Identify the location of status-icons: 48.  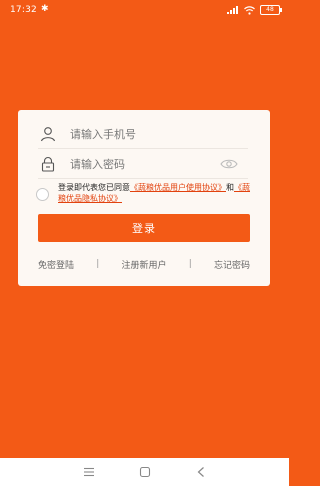
(254, 10).